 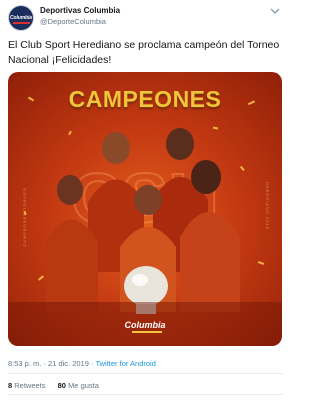 I want to click on retweets-stat: 8 Retweets, so click(x=27, y=385).